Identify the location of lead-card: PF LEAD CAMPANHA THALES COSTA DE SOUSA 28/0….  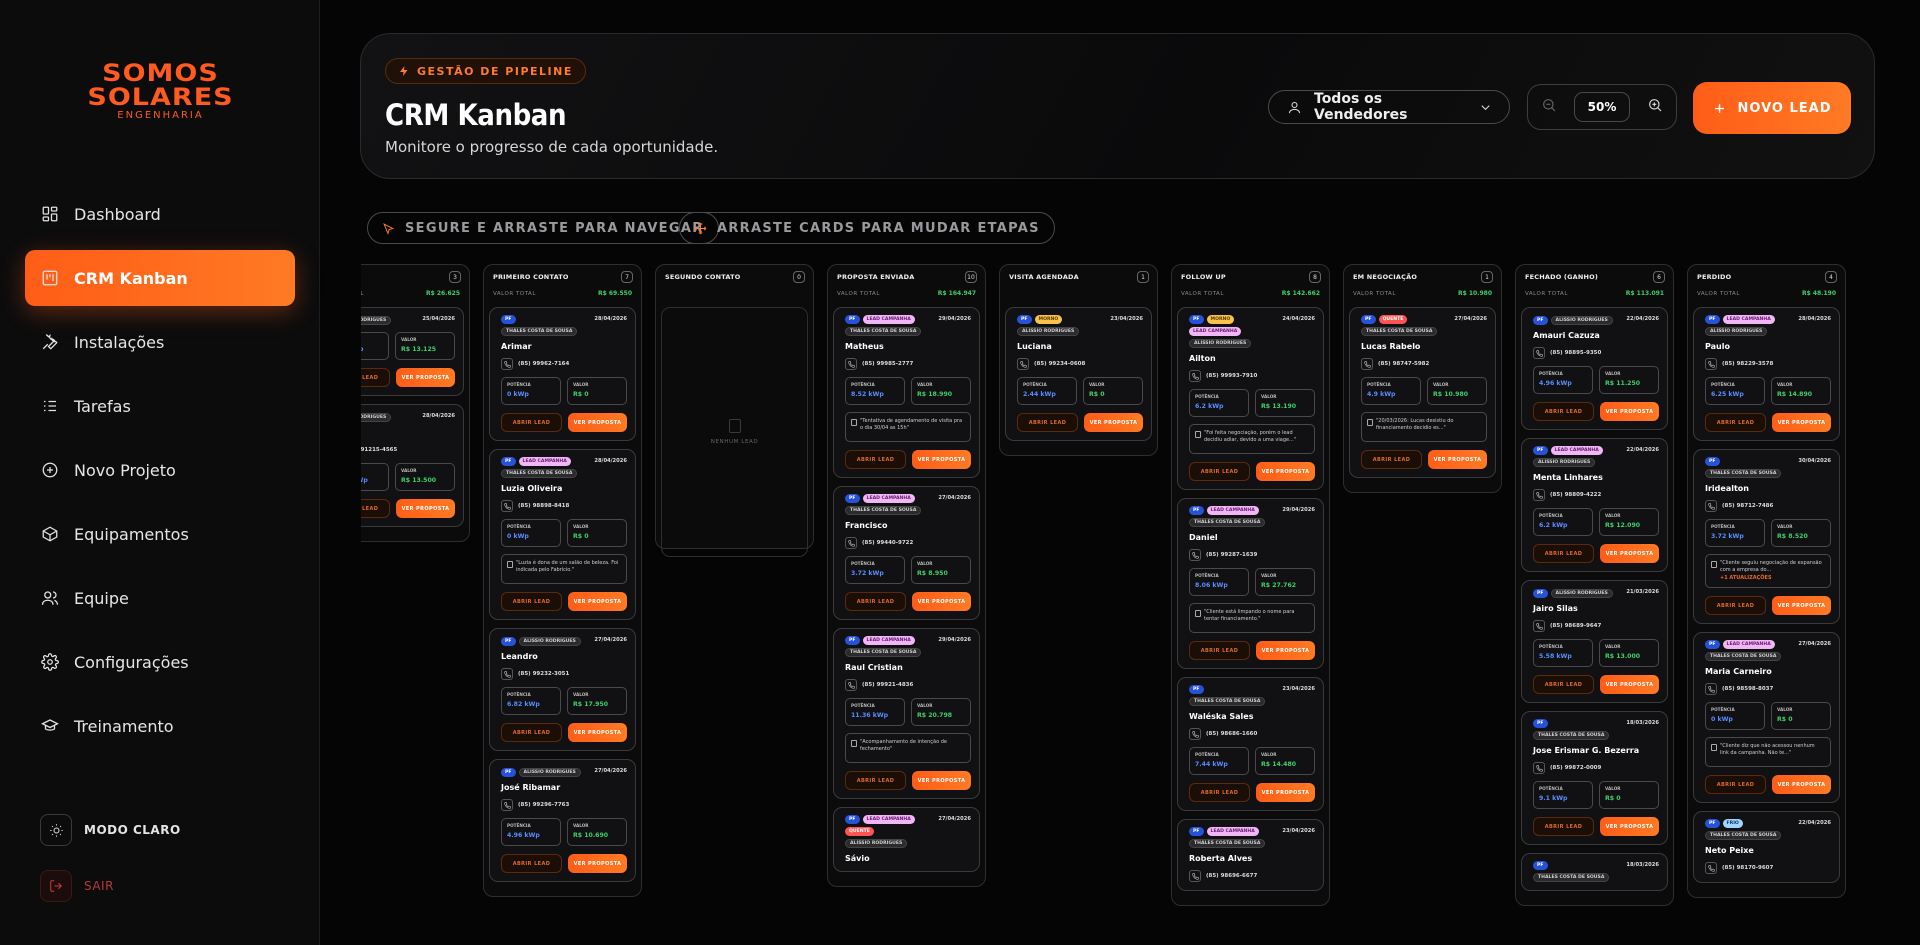
(562, 534).